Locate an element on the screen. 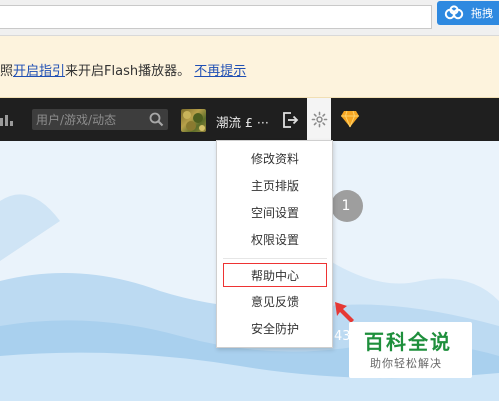 Image resolution: width=499 pixels, height=401 pixels. notice-middle: 来开启Flash播放器。 is located at coordinates (128, 71).